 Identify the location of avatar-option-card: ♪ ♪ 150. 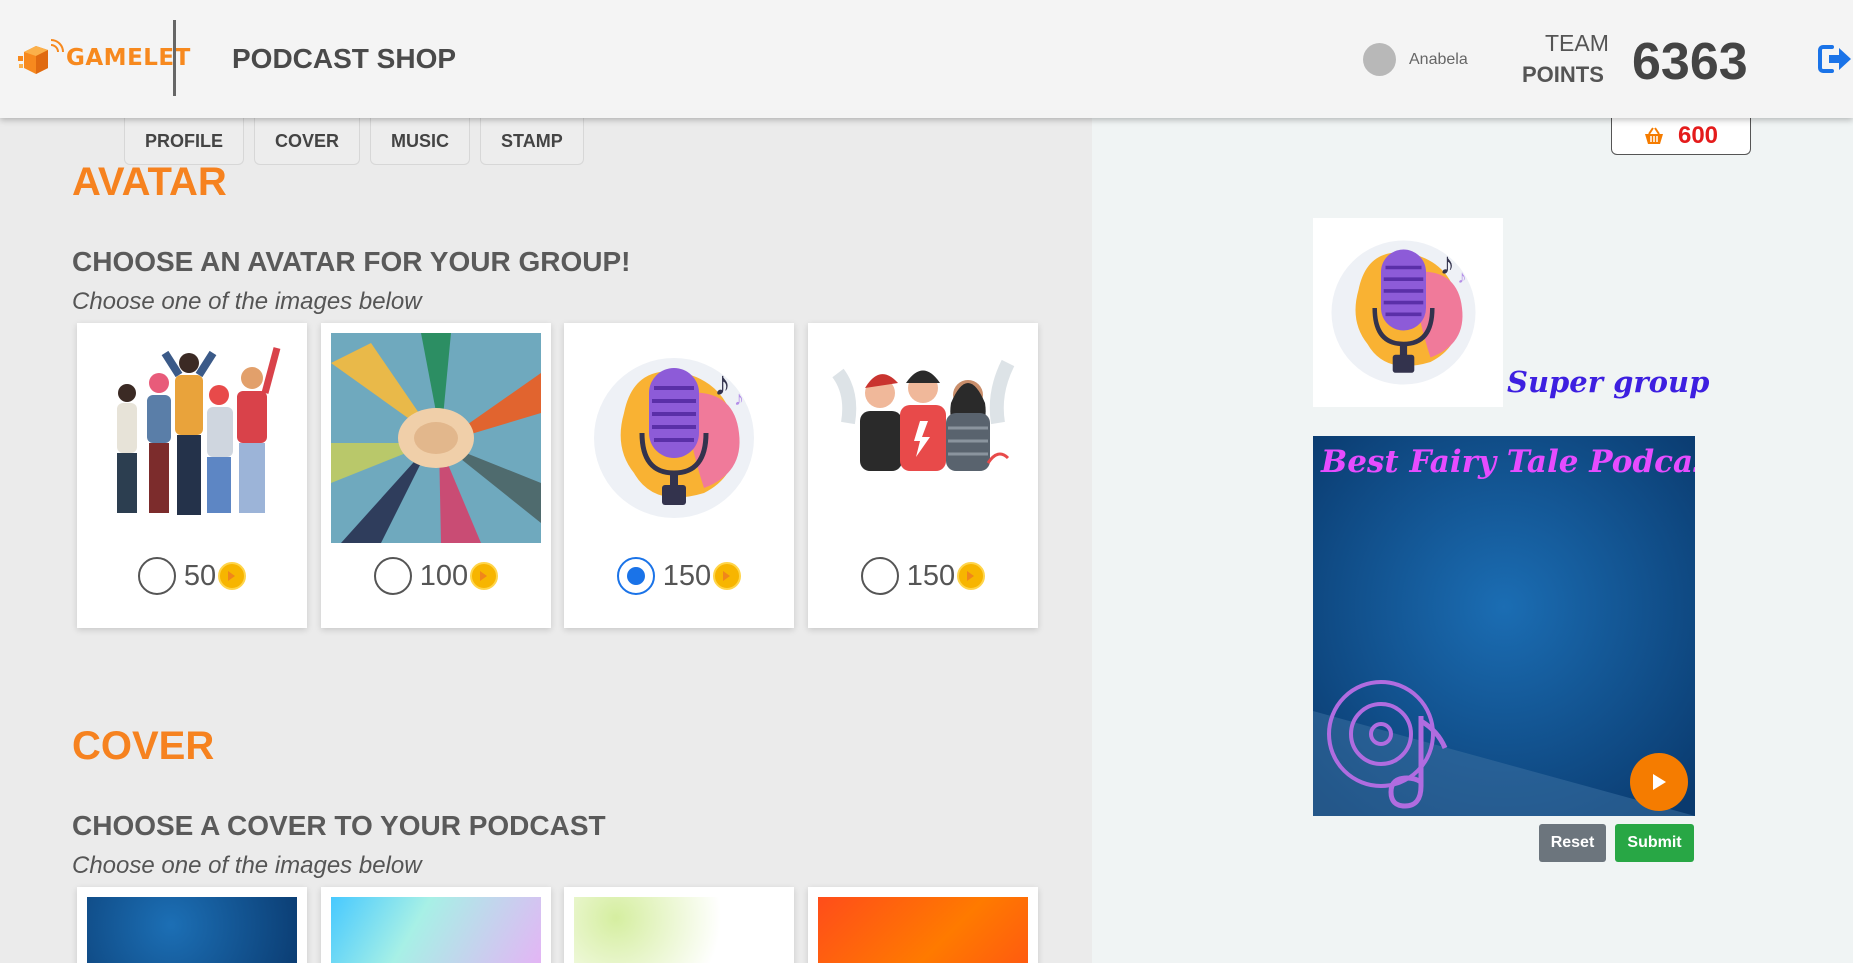
(679, 475).